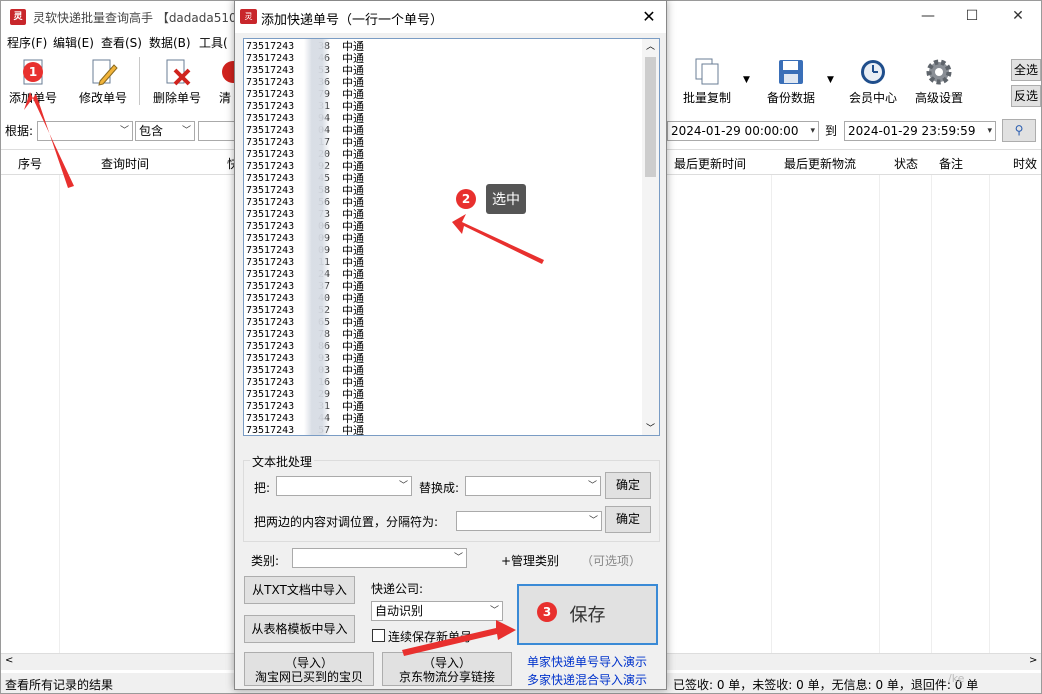  Describe the element at coordinates (956, 678) in the screenshot. I see `watermark-text: /ke` at that location.